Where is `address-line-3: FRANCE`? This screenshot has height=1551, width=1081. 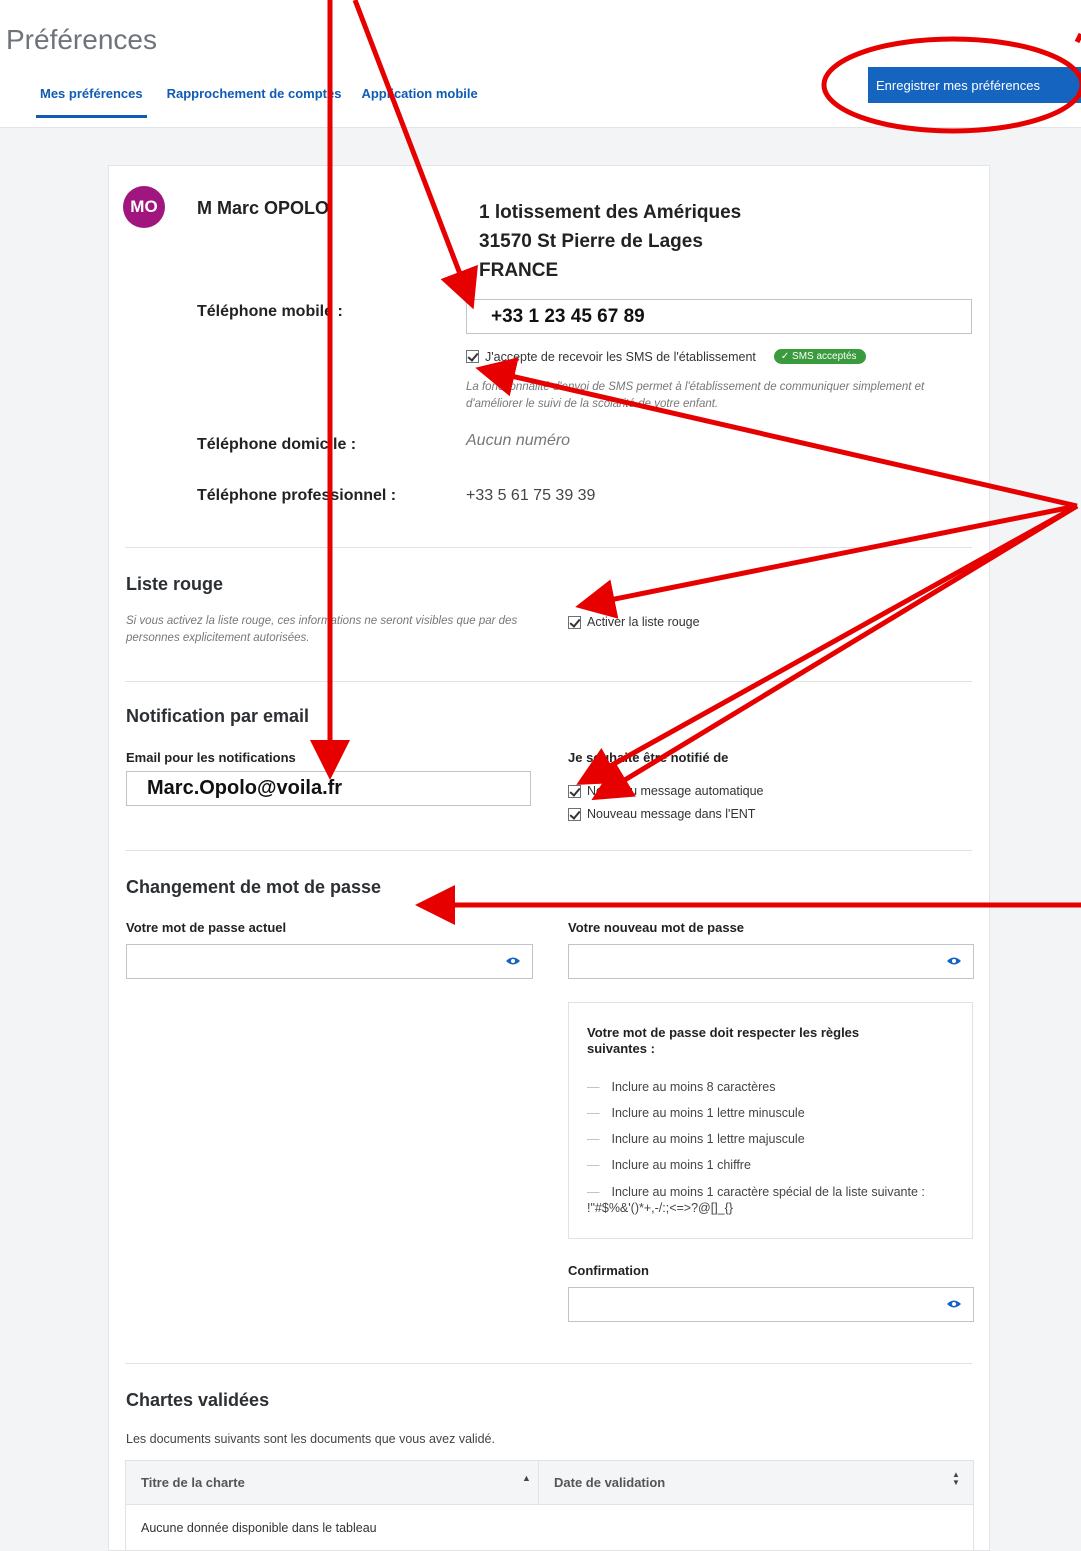 address-line-3: FRANCE is located at coordinates (519, 270).